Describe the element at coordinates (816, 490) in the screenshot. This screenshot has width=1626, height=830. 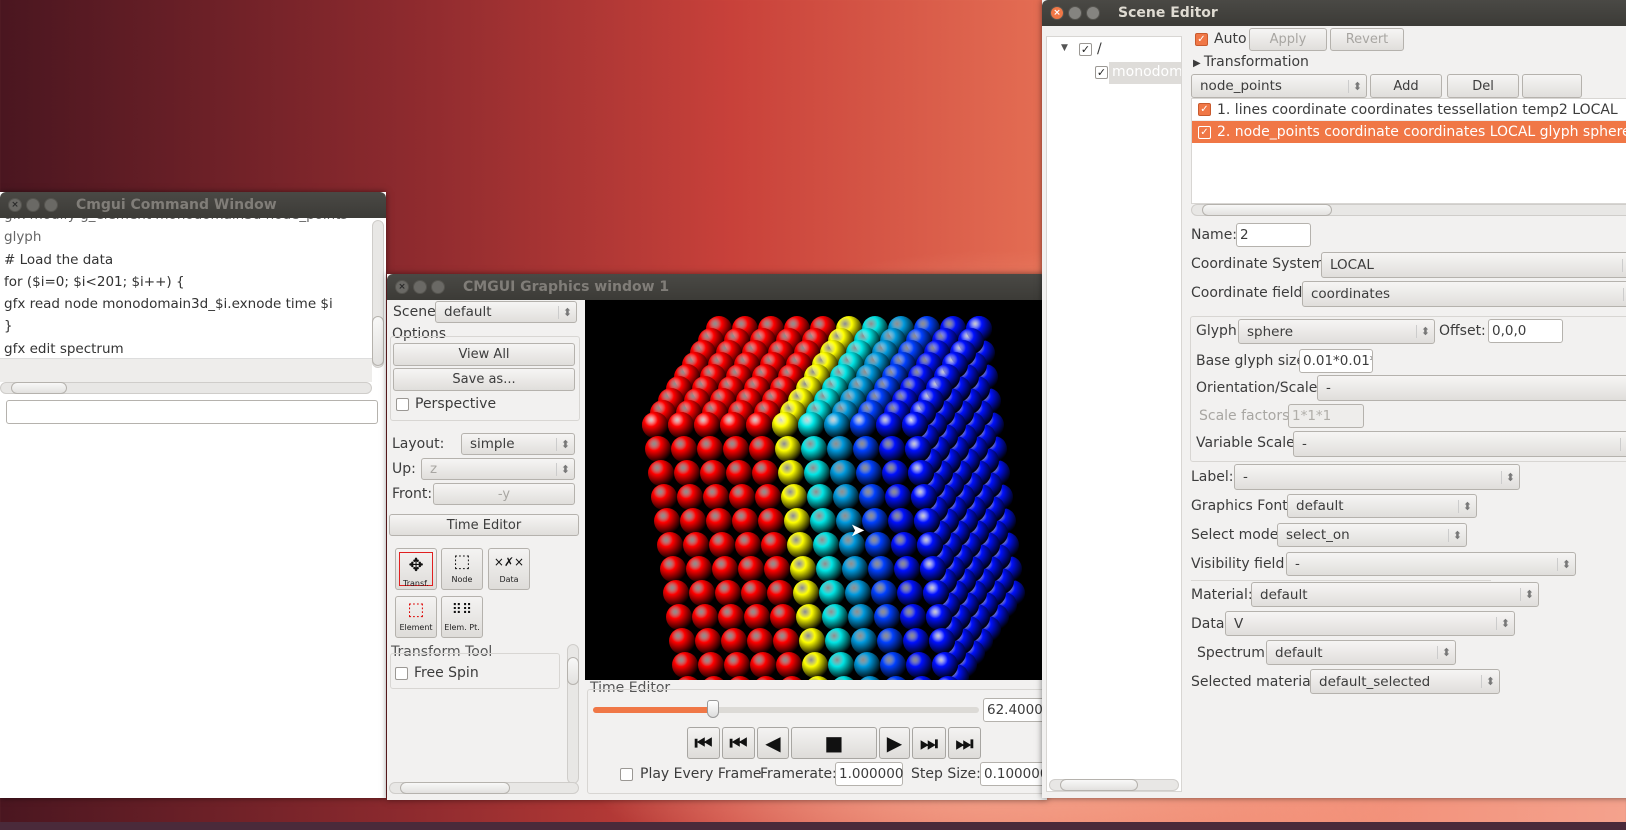
I see `3d-viewport: ➤` at that location.